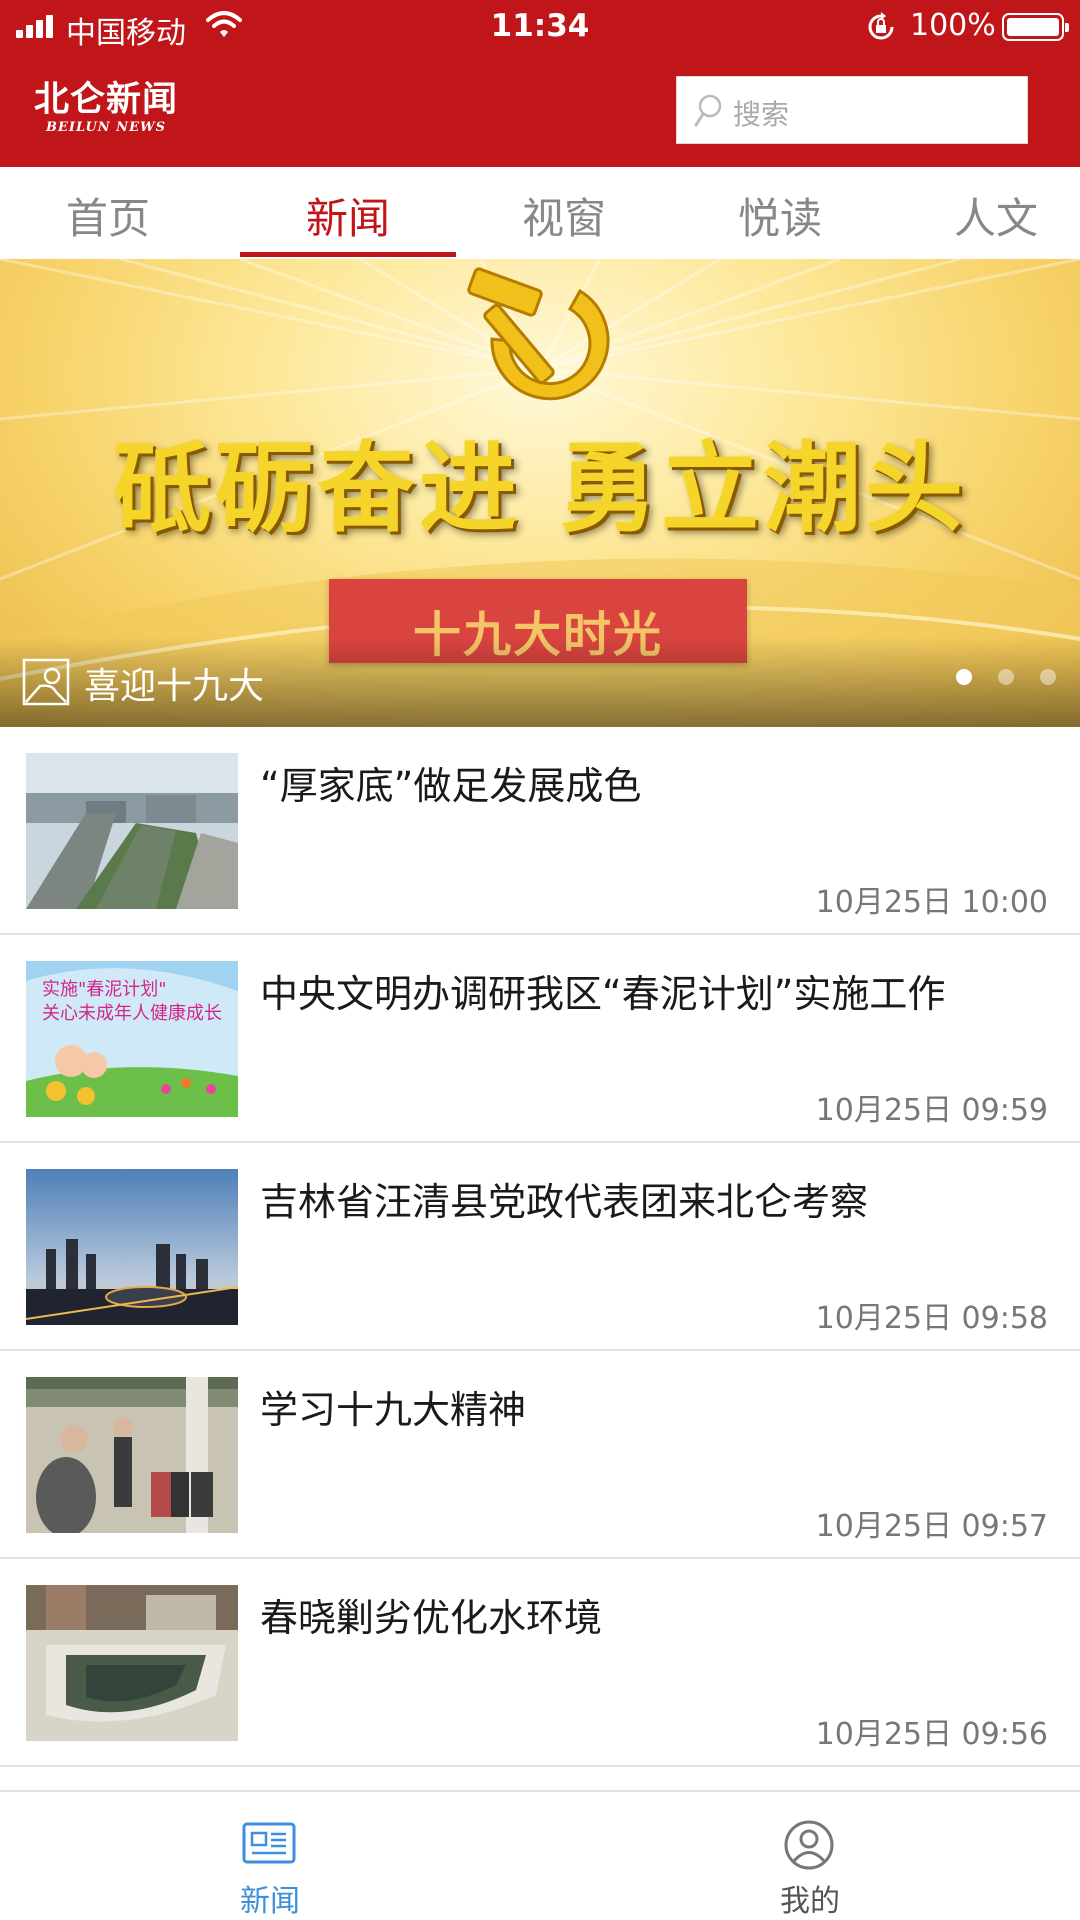 Image resolution: width=1080 pixels, height=1920 pixels. What do you see at coordinates (931, 902) in the screenshot?
I see `news-time: 10月25日 10:00` at bounding box center [931, 902].